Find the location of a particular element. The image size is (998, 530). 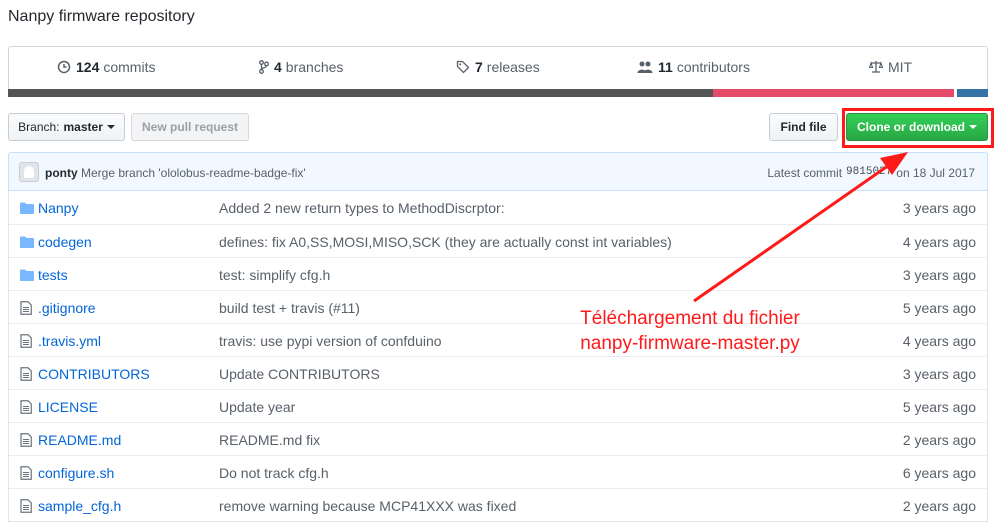

commit-author: ponty is located at coordinates (61, 173).